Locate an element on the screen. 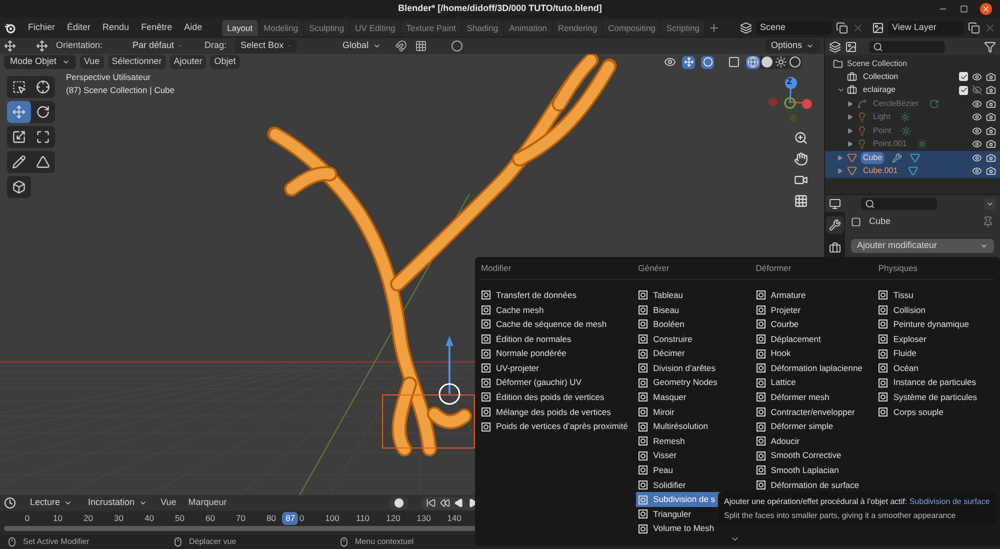  play-reverse-icon is located at coordinates (459, 503).